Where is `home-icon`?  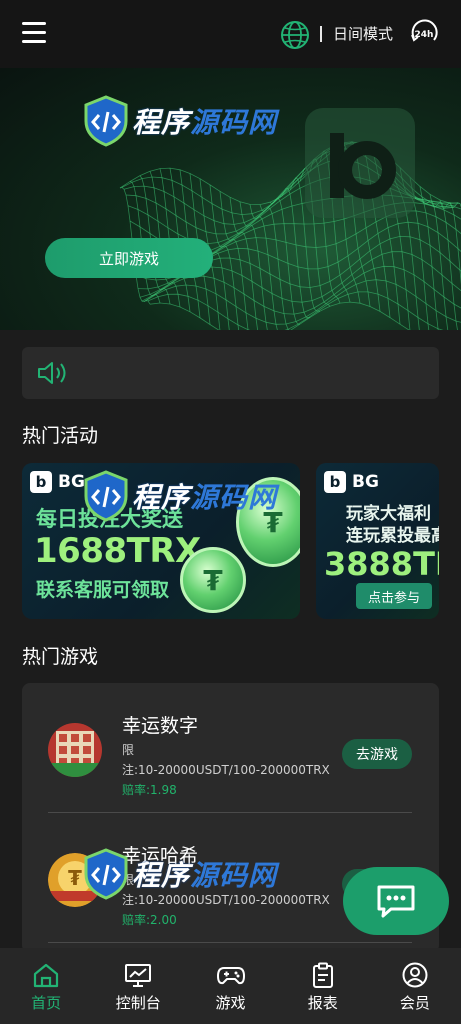 home-icon is located at coordinates (46, 975).